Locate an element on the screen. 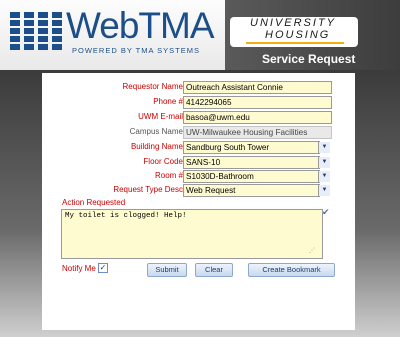  action-requested-label: Action Requested is located at coordinates (94, 202).